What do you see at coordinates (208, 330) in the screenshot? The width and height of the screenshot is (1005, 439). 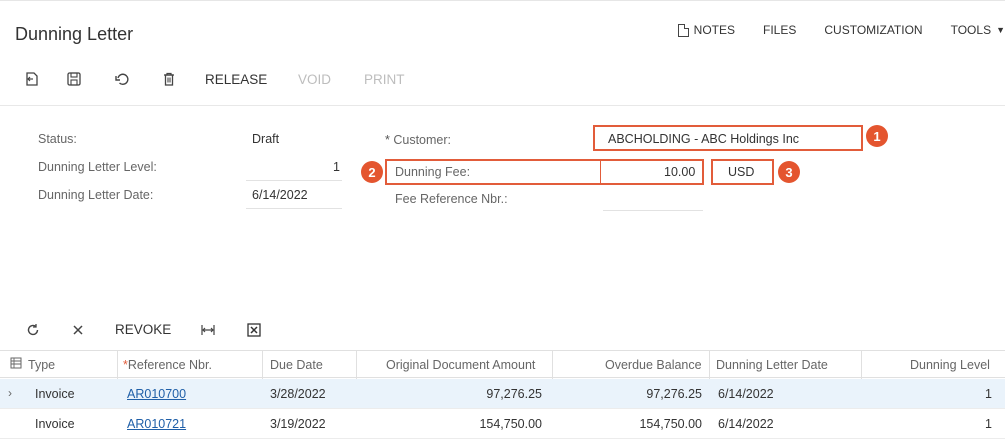 I see `fit-columns-icon` at bounding box center [208, 330].